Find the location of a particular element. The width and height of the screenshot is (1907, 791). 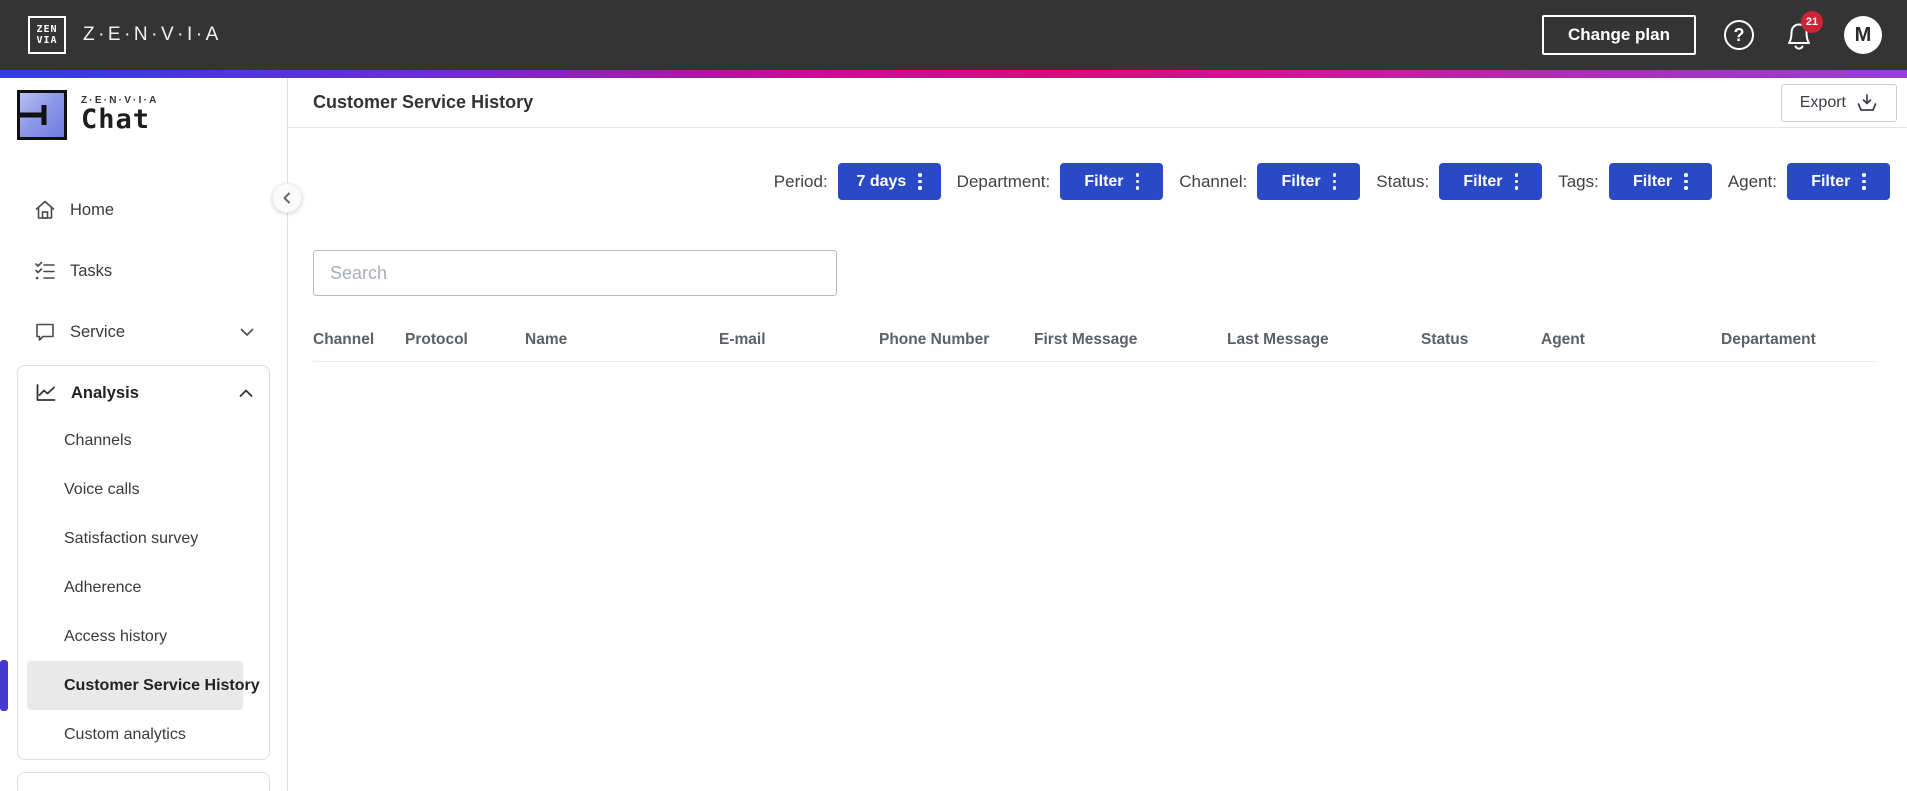

chevron-down-icon is located at coordinates (247, 332).